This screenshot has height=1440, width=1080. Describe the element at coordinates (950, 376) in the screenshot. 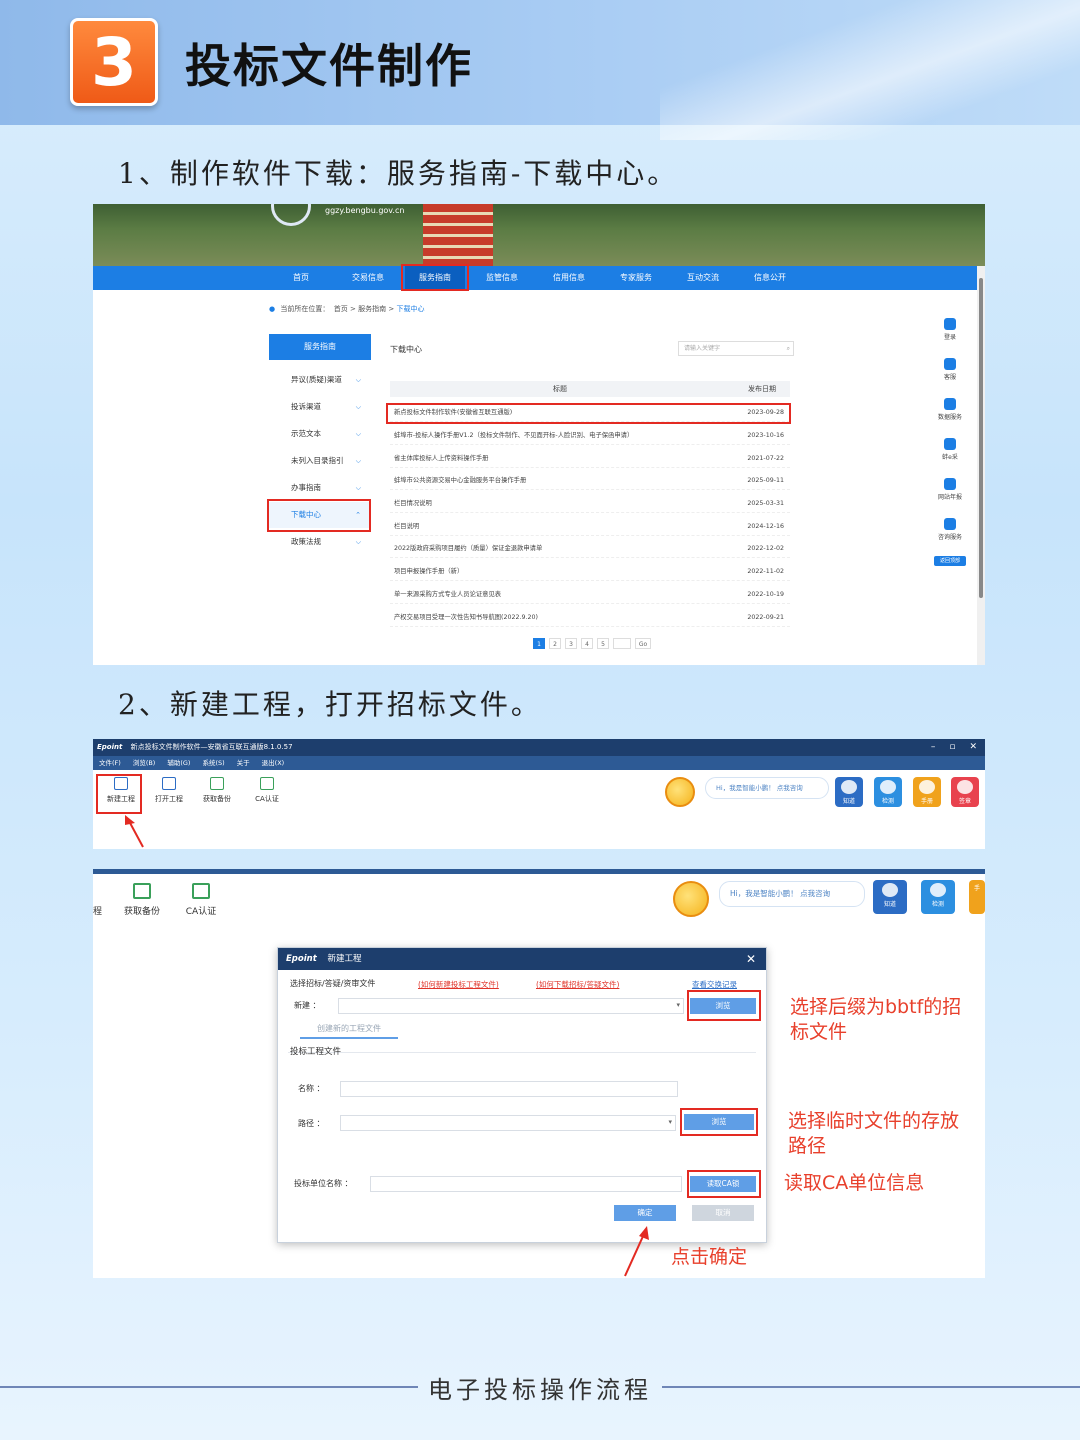

I see `float-service: 客服` at that location.